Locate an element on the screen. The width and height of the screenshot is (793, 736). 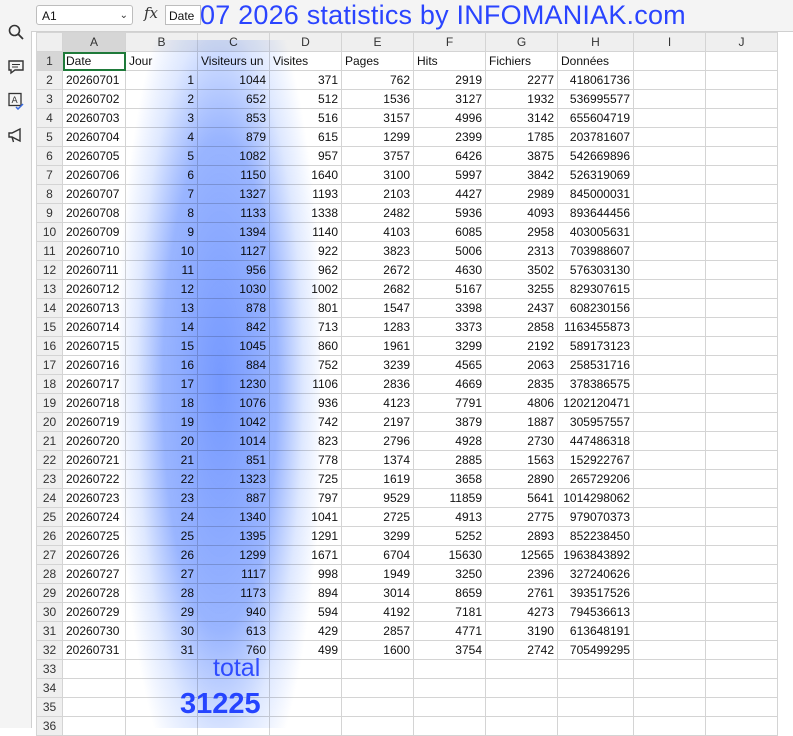
cell-a4: 20260703 is located at coordinates (94, 118).